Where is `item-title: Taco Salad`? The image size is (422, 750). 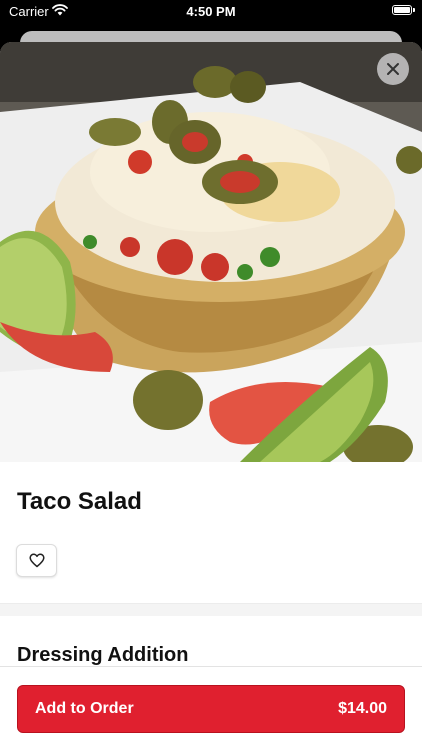
item-title: Taco Salad is located at coordinates (79, 501).